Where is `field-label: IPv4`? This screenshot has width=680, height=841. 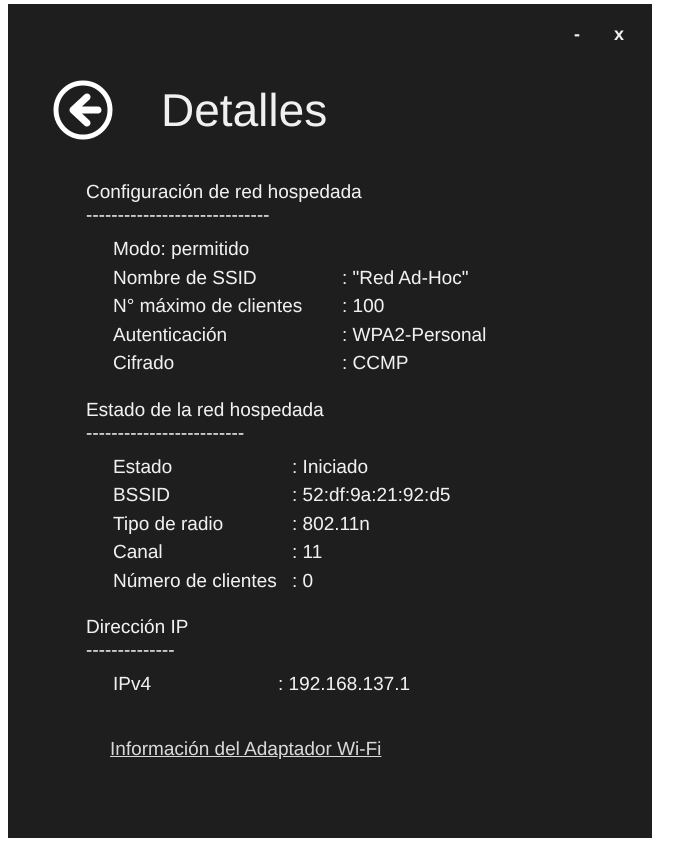
field-label: IPv4 is located at coordinates (132, 685).